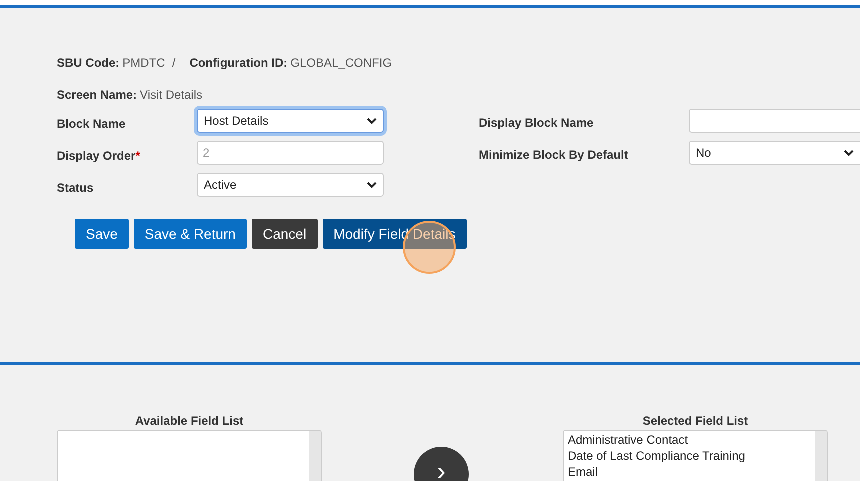 Image resolution: width=860 pixels, height=481 pixels. I want to click on action-button: Cancel, so click(285, 234).